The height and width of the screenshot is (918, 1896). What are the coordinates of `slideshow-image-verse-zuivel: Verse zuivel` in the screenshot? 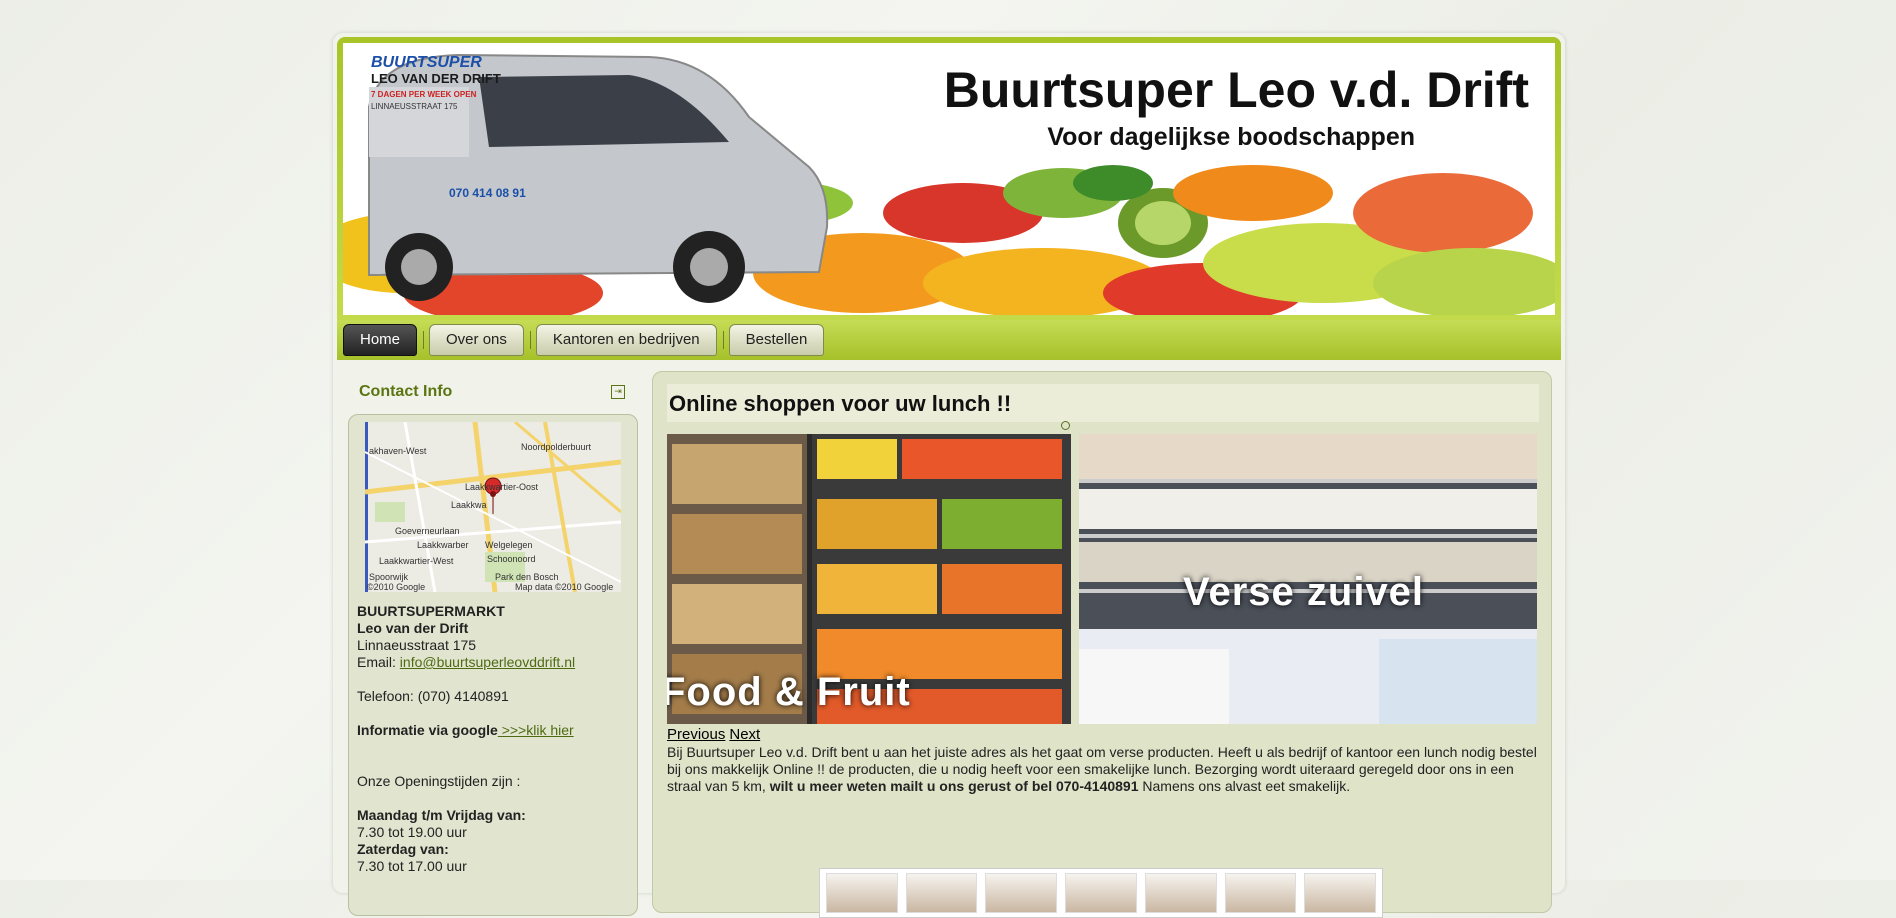 It's located at (1308, 579).